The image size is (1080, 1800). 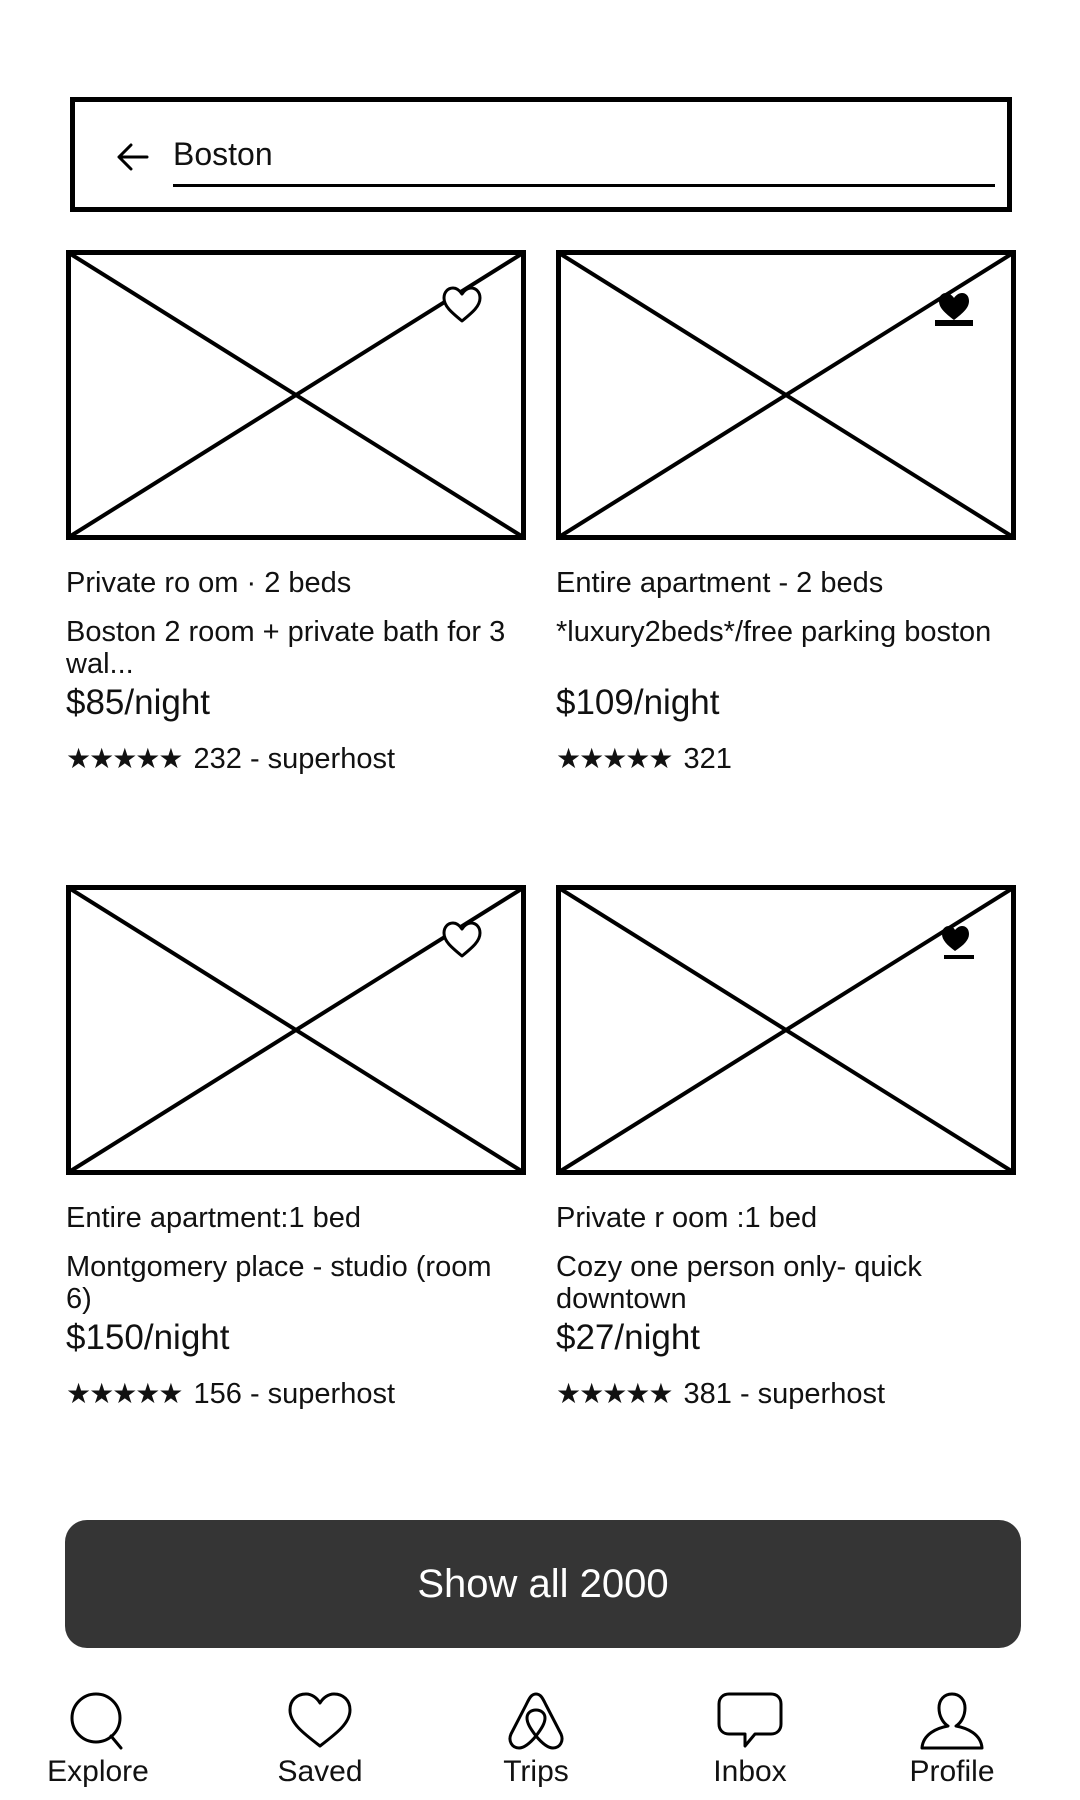 What do you see at coordinates (720, 583) in the screenshot?
I see `listing-room-type: Entire apartment - 2 beds` at bounding box center [720, 583].